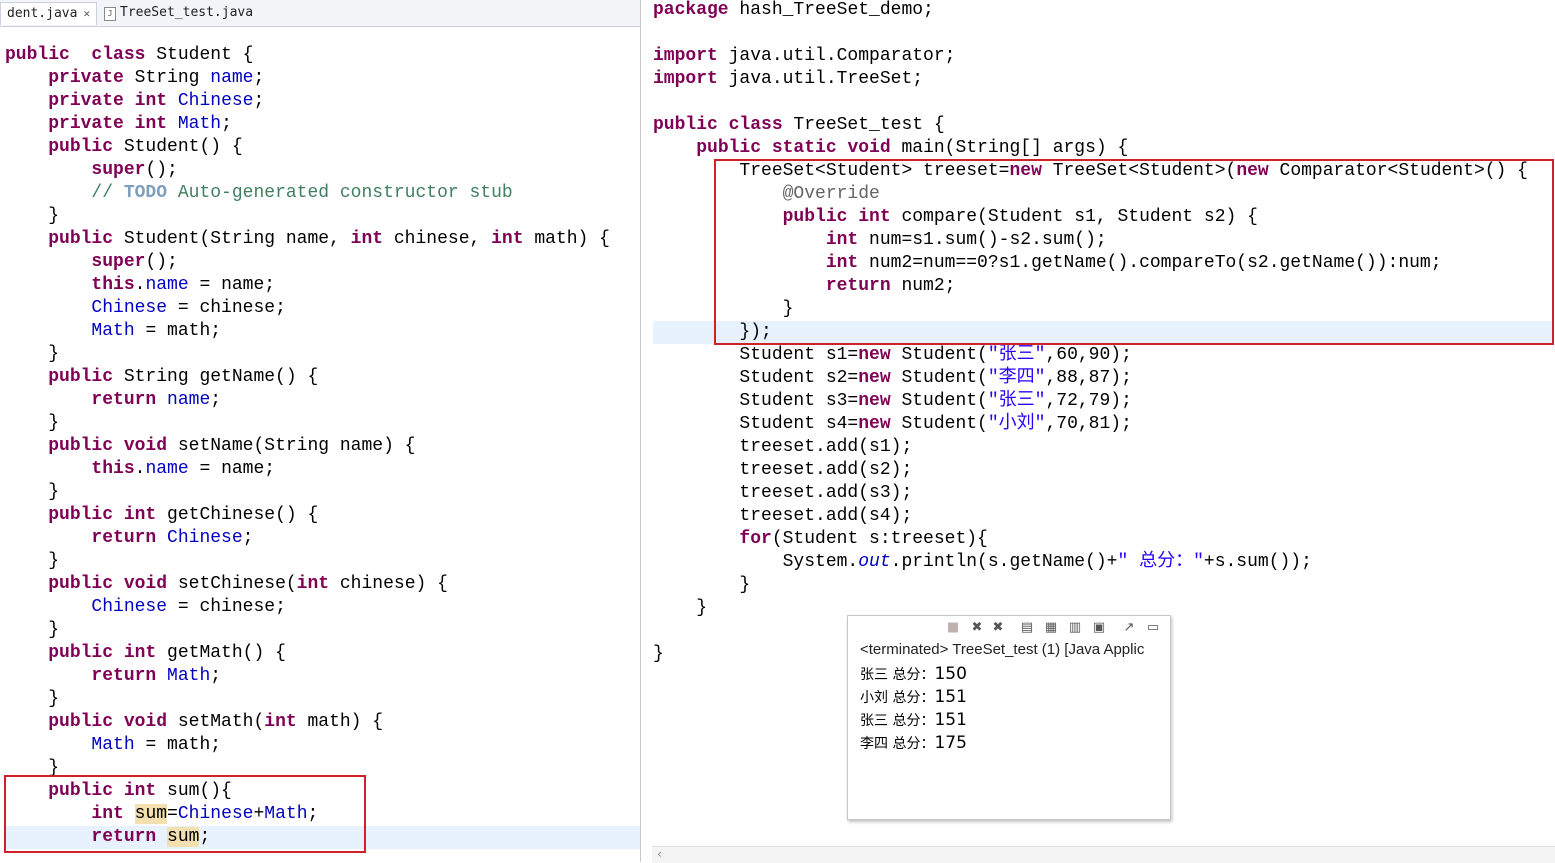 The height and width of the screenshot is (863, 1555). I want to click on terminate-icon: ■, so click(953, 628).